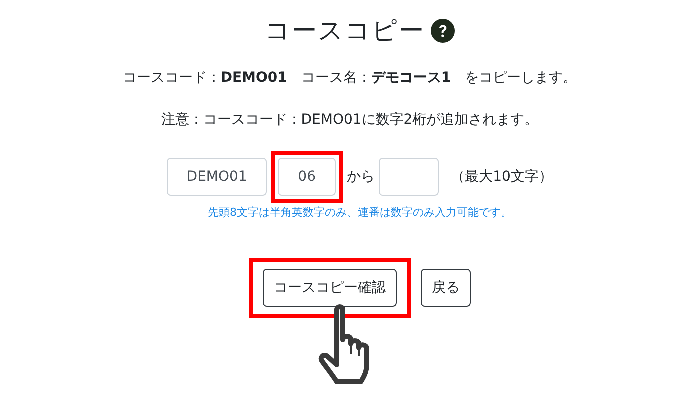 The width and height of the screenshot is (700, 411). I want to click on notice-text: 注意：コースコード：DEMO01に数字2桁が追加されます。, so click(350, 120).